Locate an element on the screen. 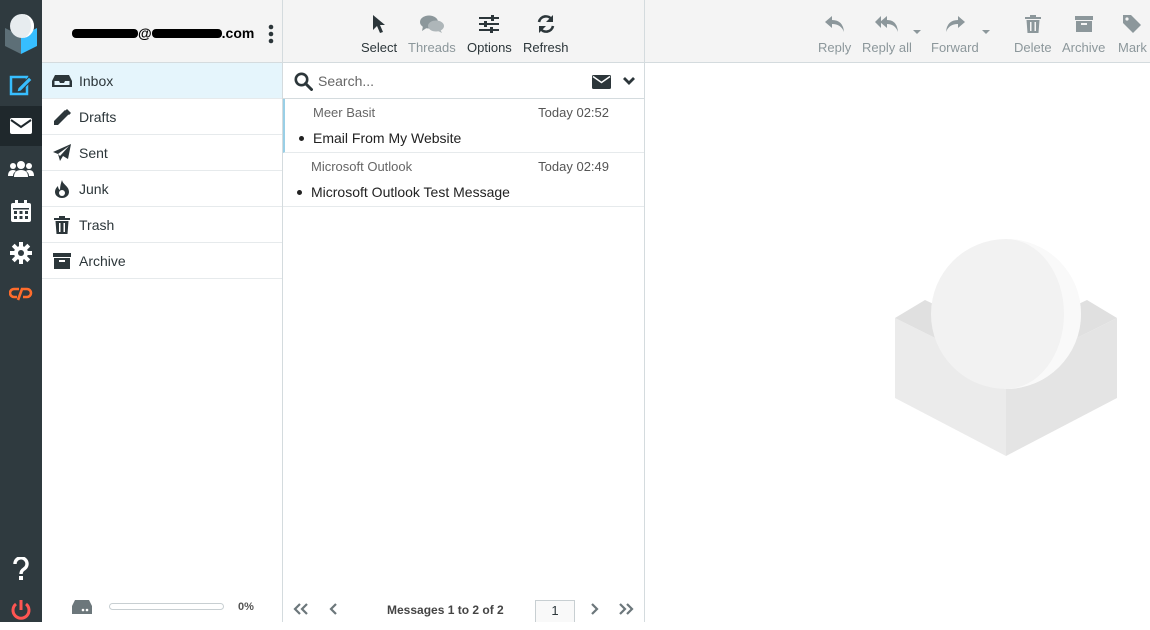 The width and height of the screenshot is (1150, 630). mark-button: Mark is located at coordinates (1132, 33).